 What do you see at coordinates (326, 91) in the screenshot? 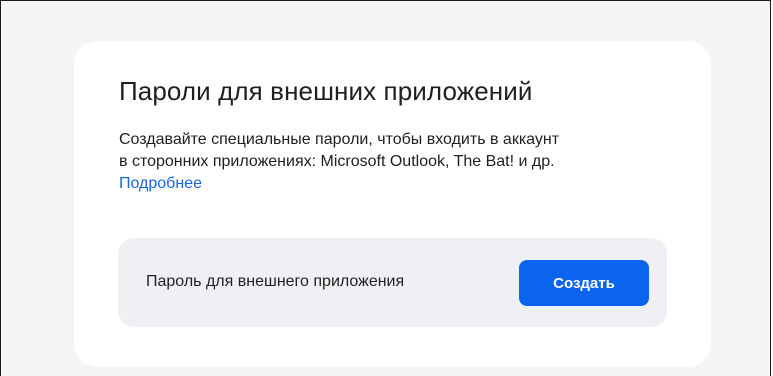
I see `section-title: Пароли для внешних приложений` at bounding box center [326, 91].